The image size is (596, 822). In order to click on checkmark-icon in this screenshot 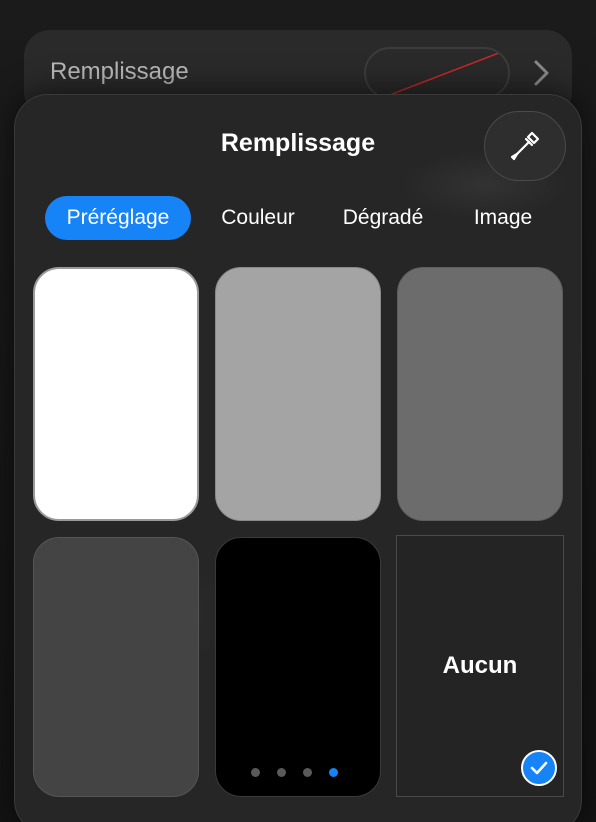, I will do `click(539, 768)`.